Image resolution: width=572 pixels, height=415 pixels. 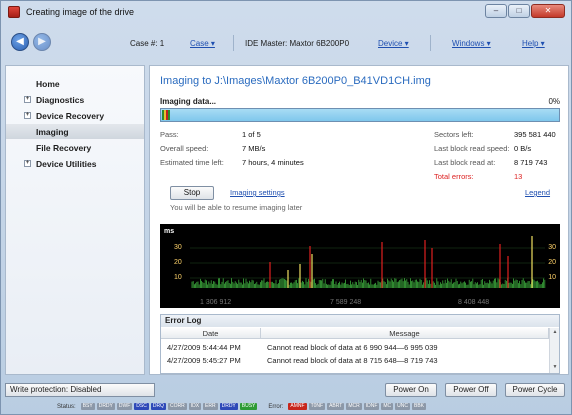 What do you see at coordinates (387, 406) in the screenshot?
I see `error-indicator: MC` at bounding box center [387, 406].